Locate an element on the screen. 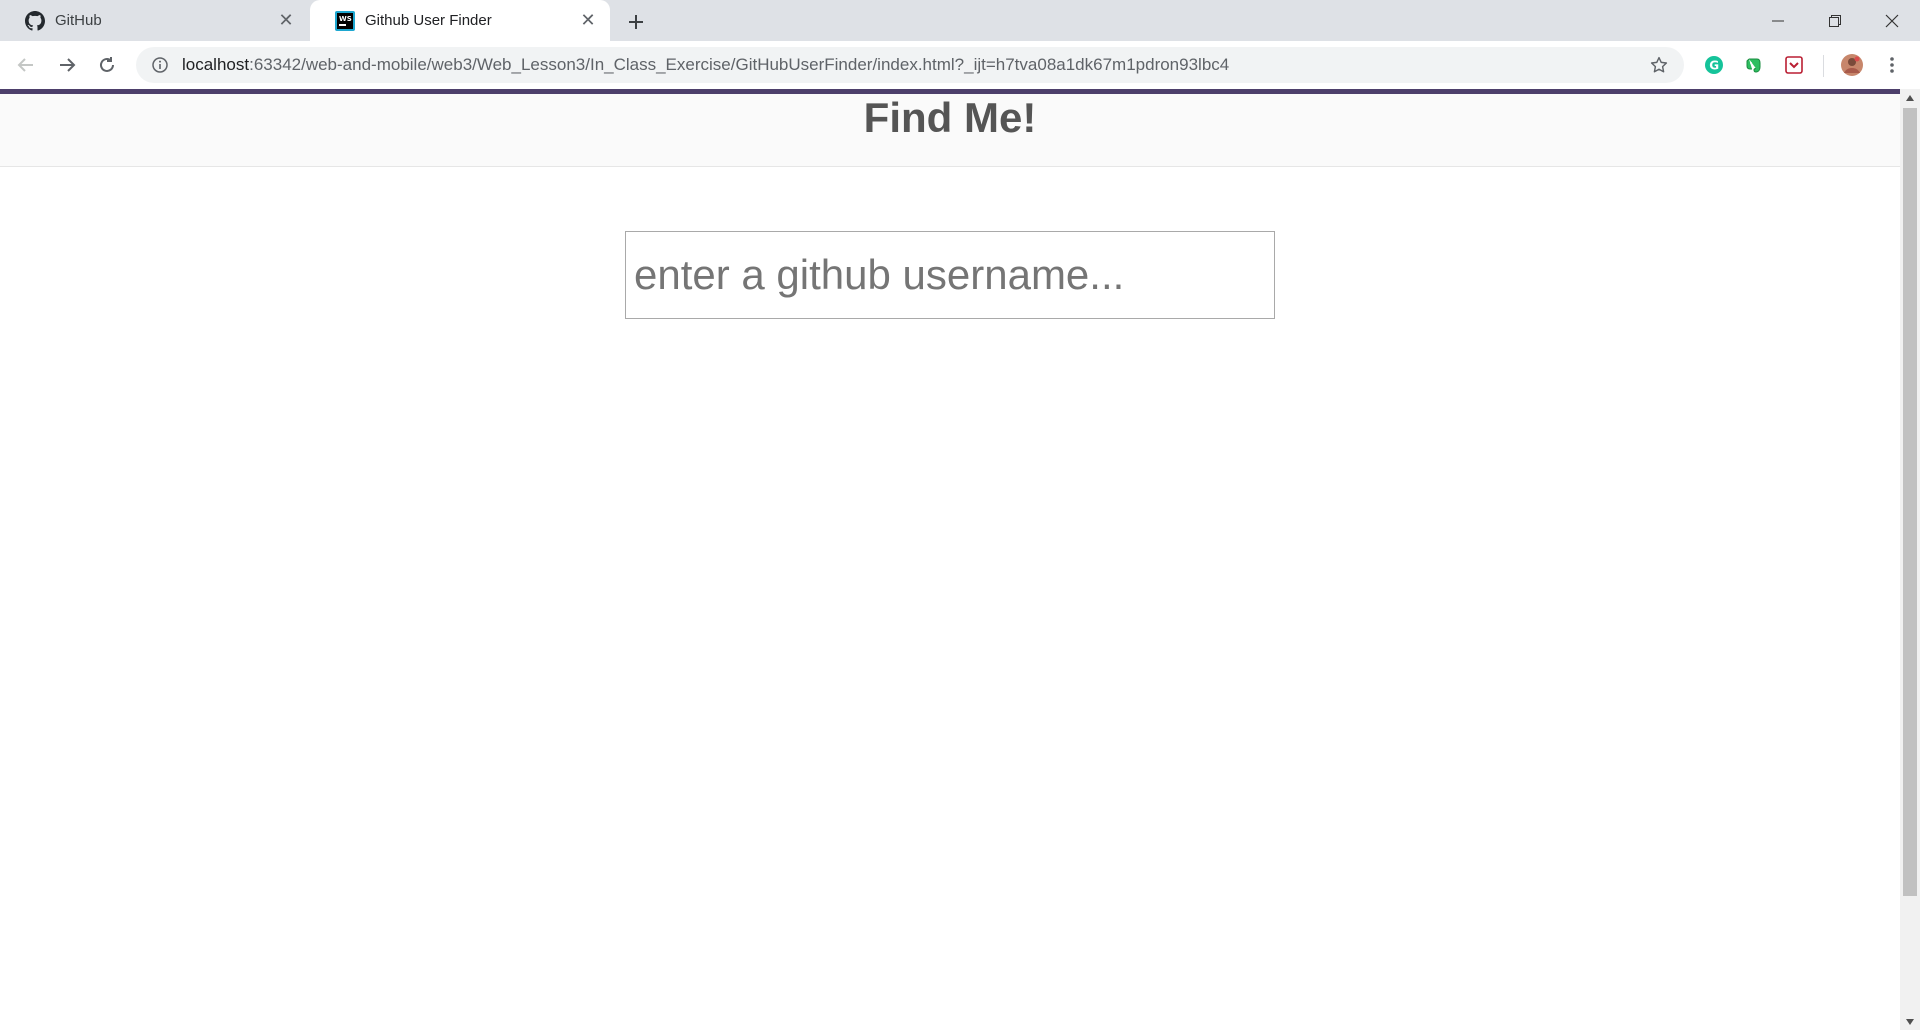 The image size is (1920, 1030). window-controls is located at coordinates (1834, 20).